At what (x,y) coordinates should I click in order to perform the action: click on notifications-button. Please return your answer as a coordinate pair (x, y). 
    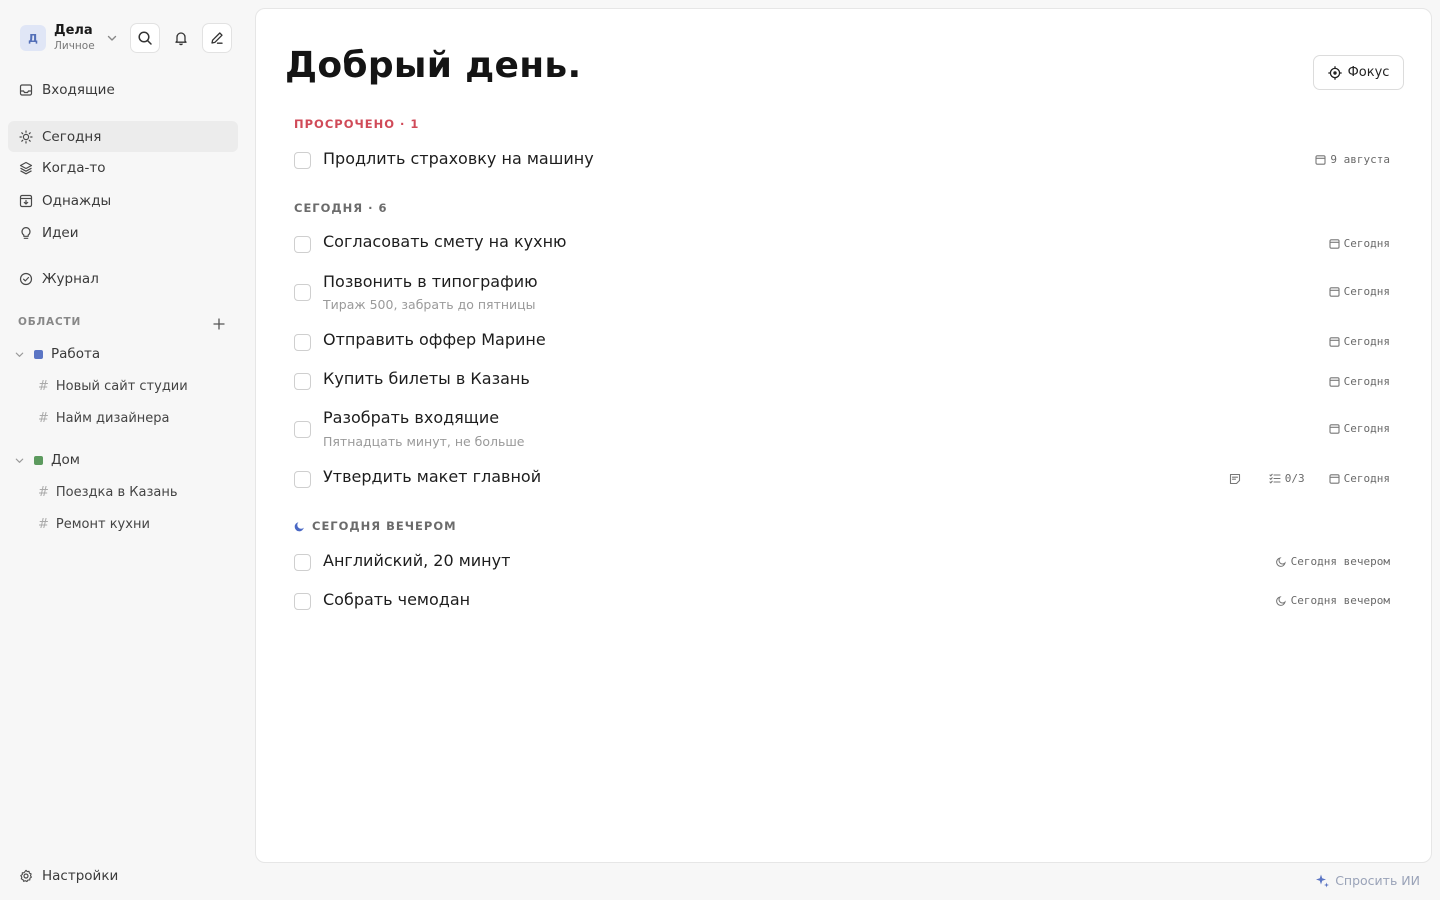
    Looking at the image, I should click on (181, 38).